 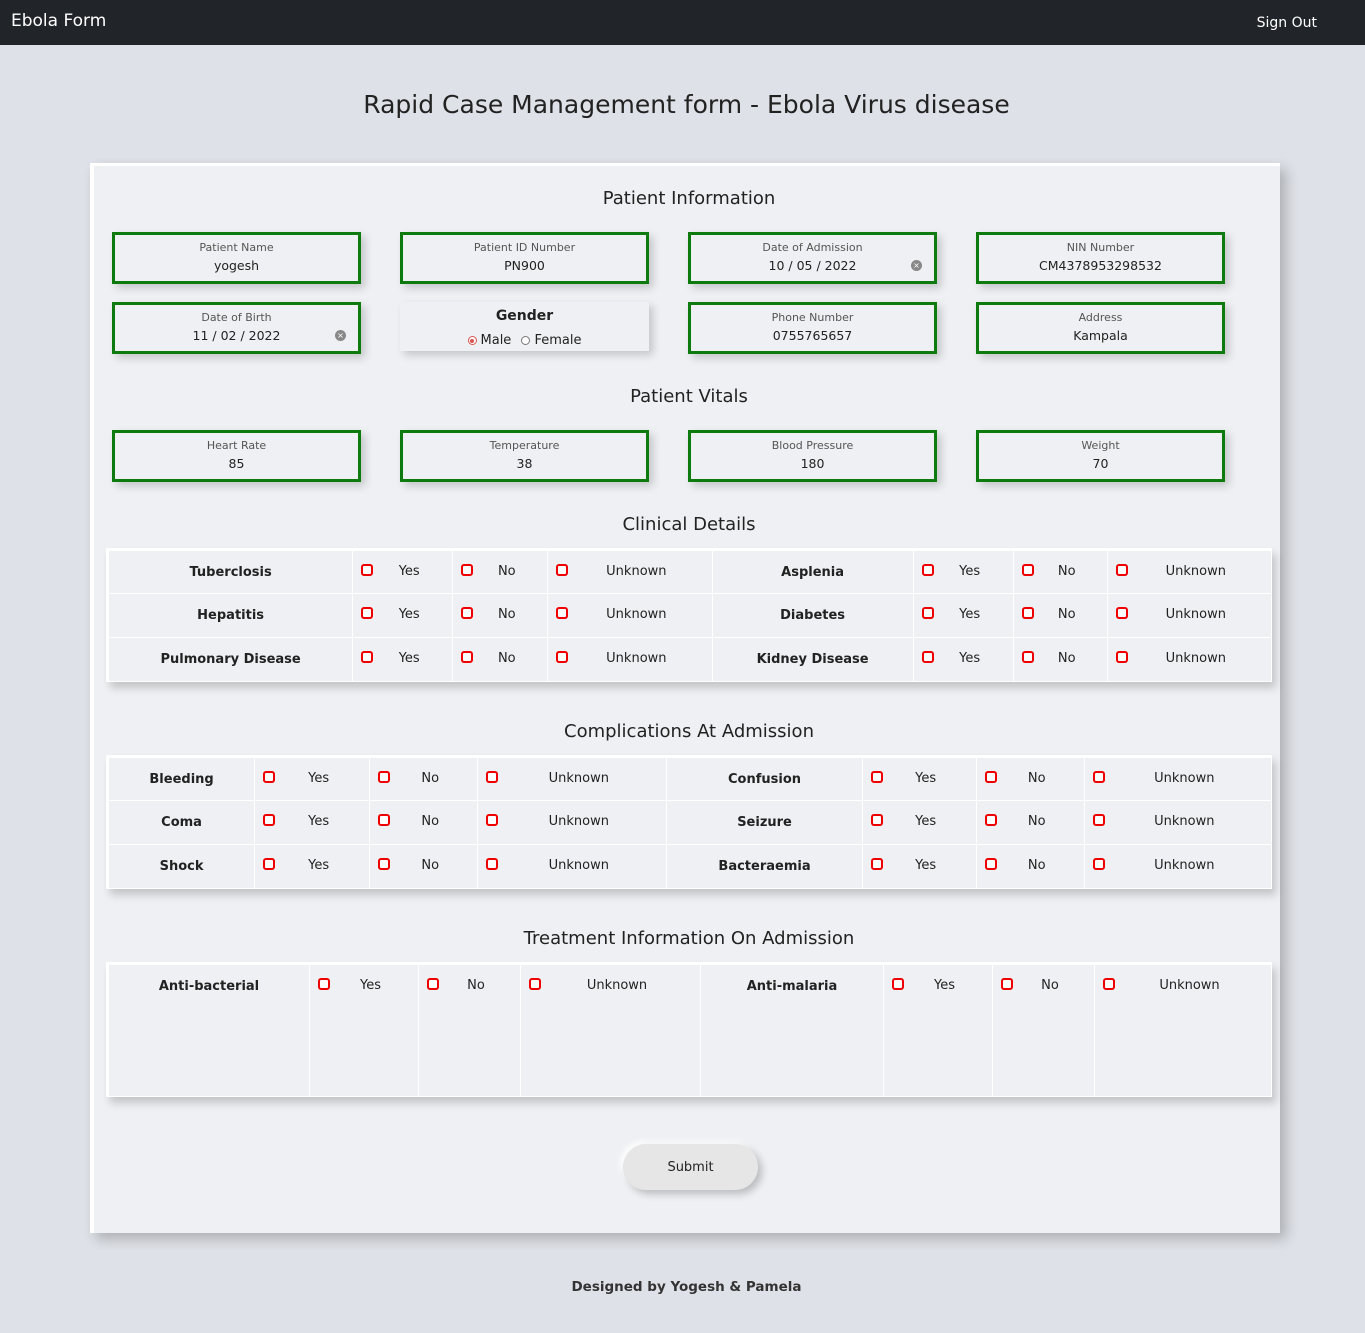 What do you see at coordinates (1100, 265) in the screenshot?
I see `field-value: CM4378953298532` at bounding box center [1100, 265].